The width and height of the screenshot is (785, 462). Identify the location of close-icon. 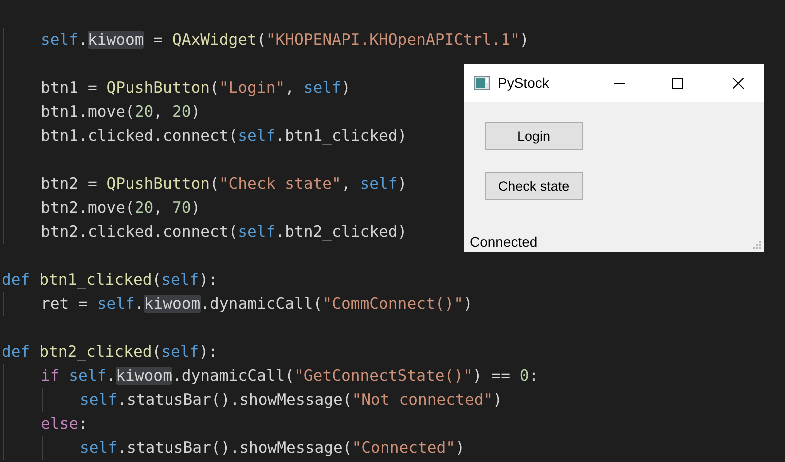
(738, 83).